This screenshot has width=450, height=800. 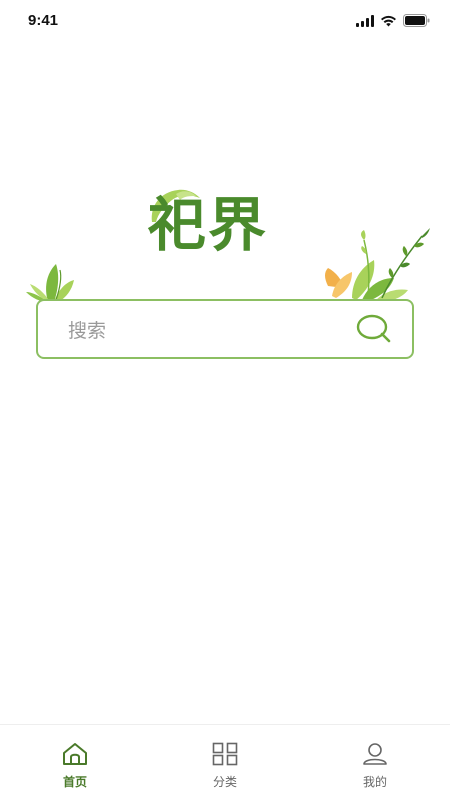 I want to click on tab-category: 分类, so click(x=225, y=762).